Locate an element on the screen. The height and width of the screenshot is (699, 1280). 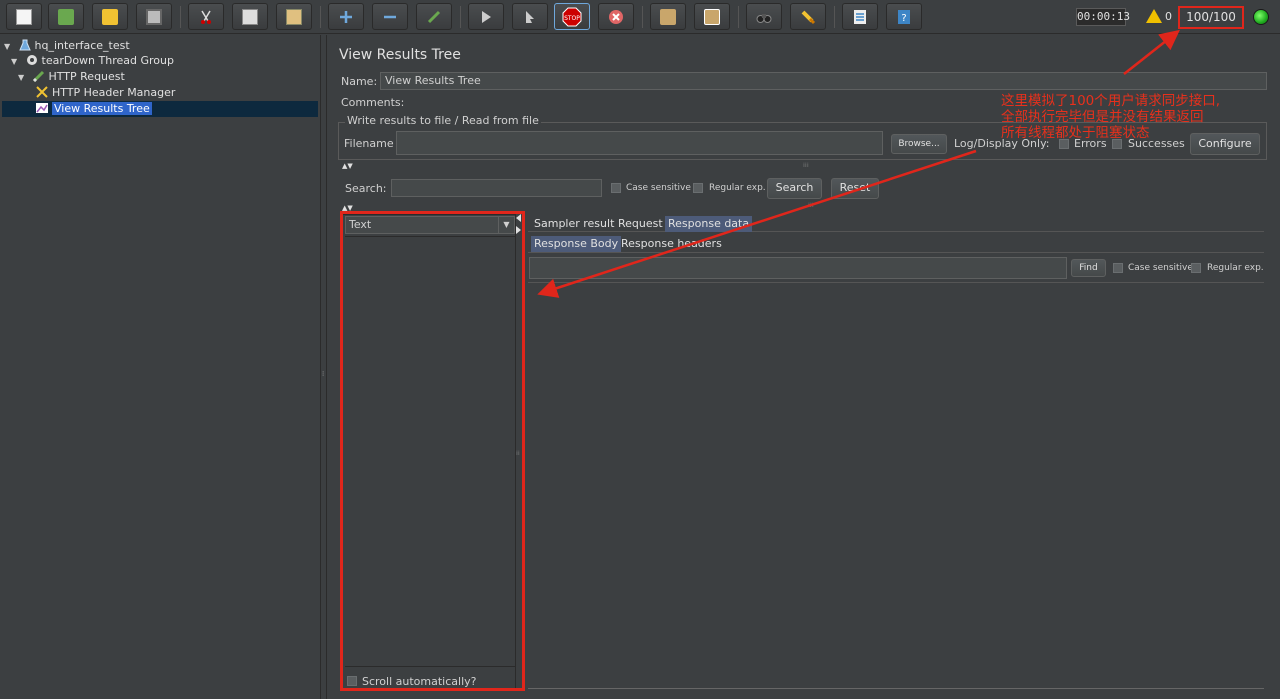
clear-icon is located at coordinates (668, 16).